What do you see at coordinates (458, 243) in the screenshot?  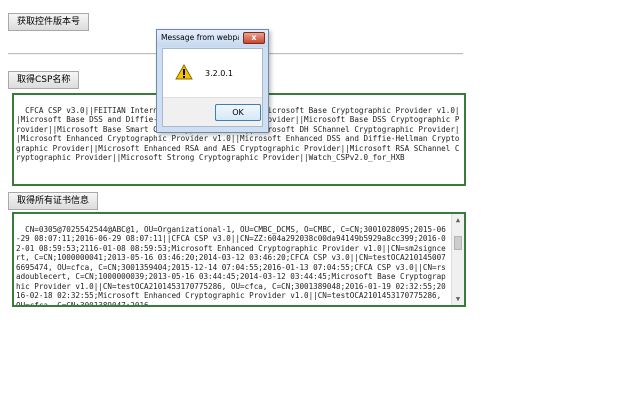 I see `scroll-thumb` at bounding box center [458, 243].